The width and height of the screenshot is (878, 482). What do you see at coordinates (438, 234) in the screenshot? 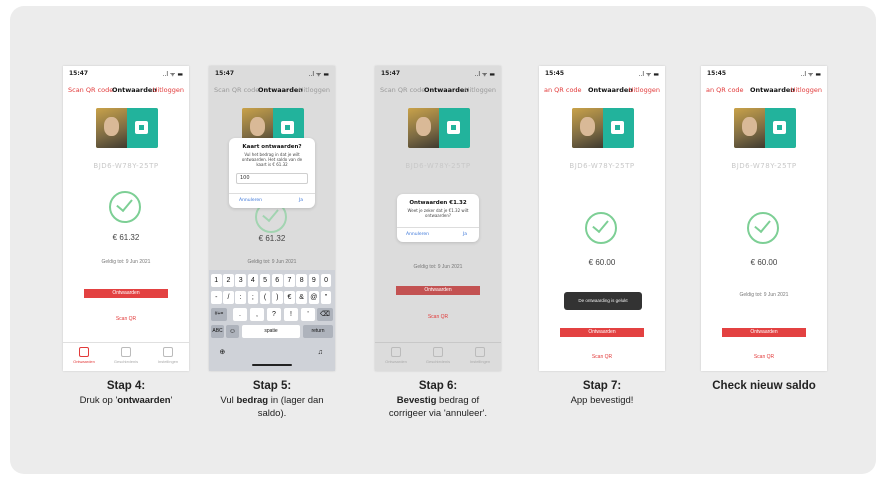
I see `dialog-buttons: Annuleren Ja` at bounding box center [438, 234].